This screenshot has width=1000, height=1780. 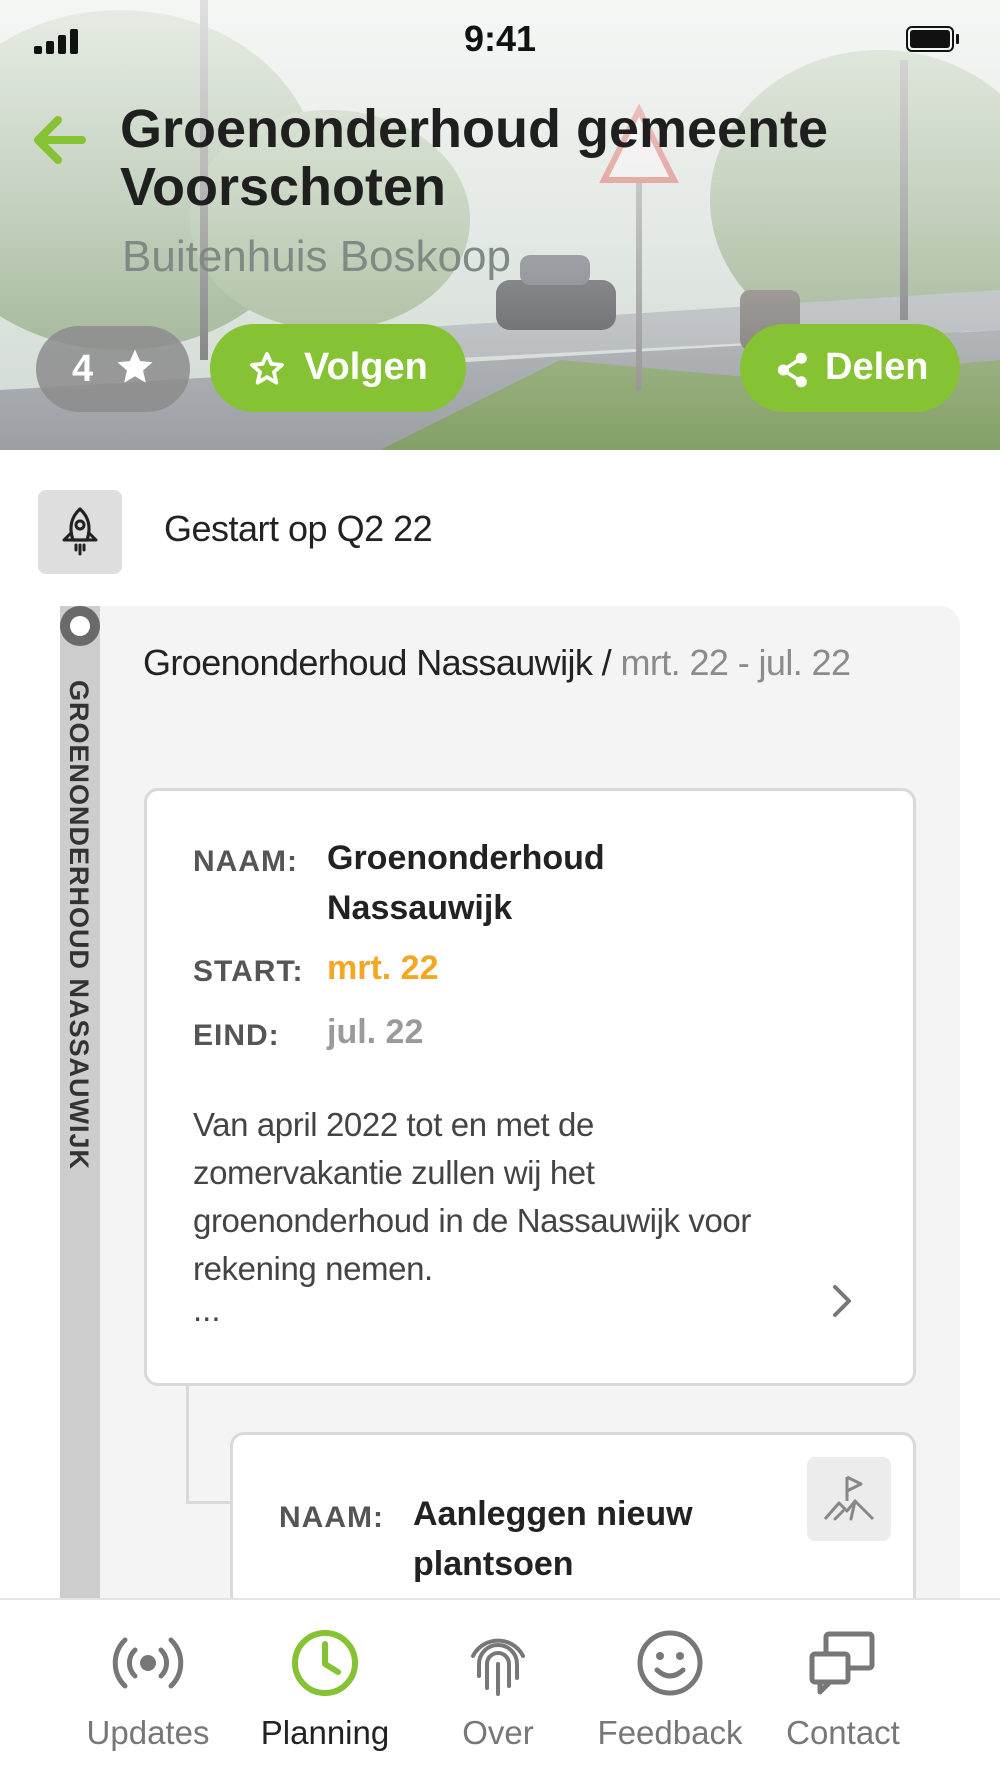 What do you see at coordinates (298, 528) in the screenshot?
I see `started-date-text: Gestart op Q2 22` at bounding box center [298, 528].